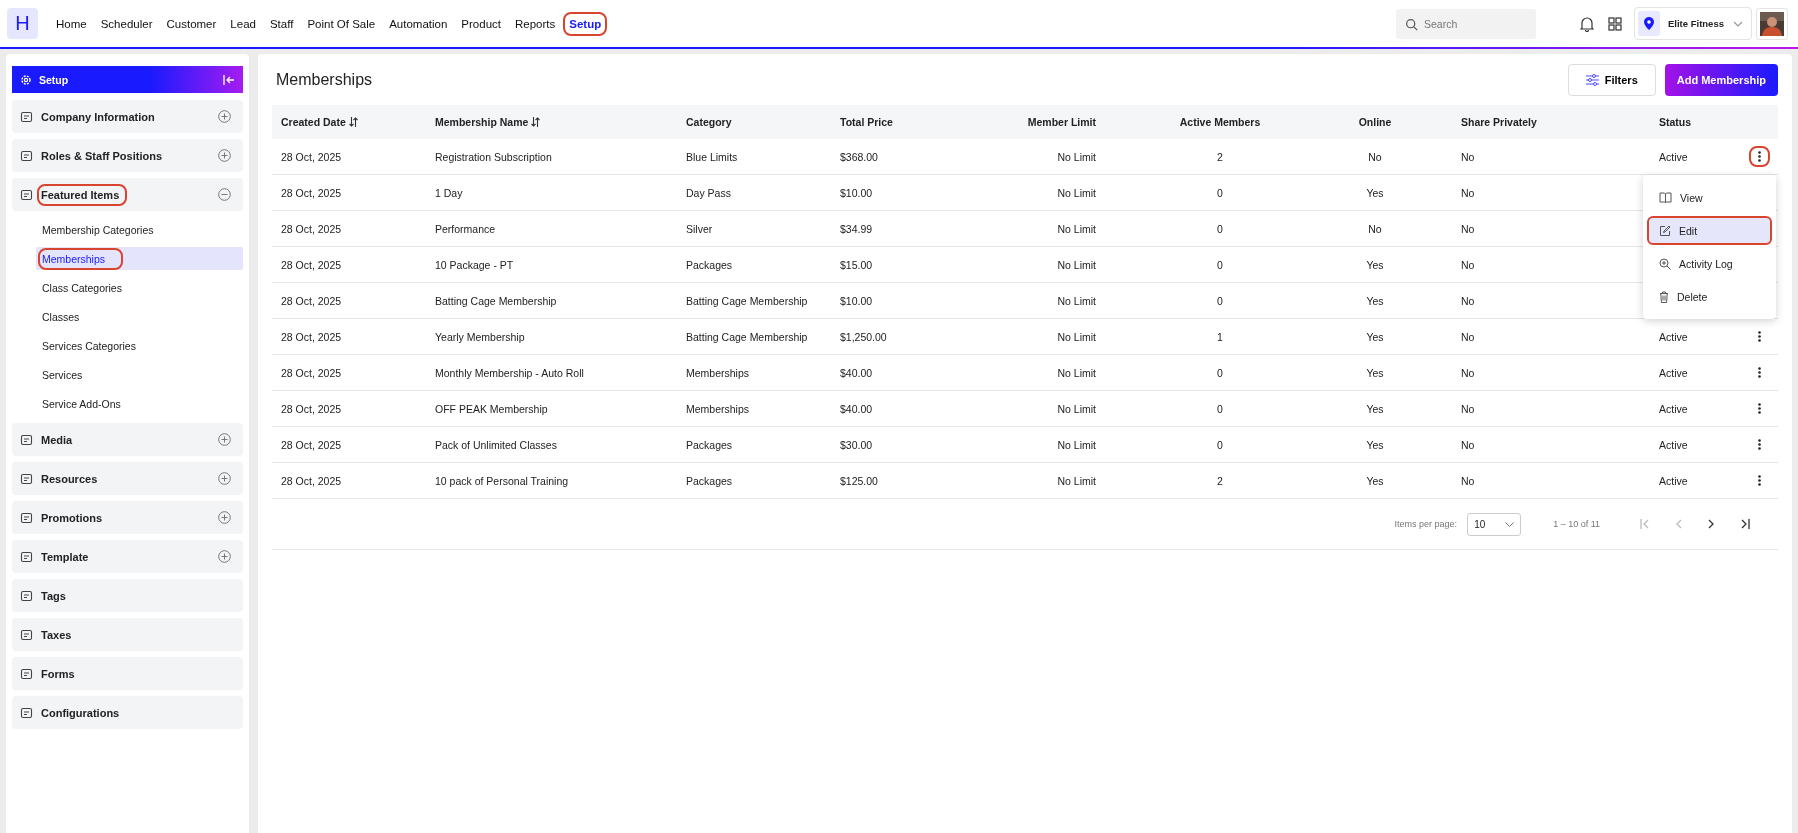 The height and width of the screenshot is (833, 1798). I want to click on nav-item: Product, so click(481, 23).